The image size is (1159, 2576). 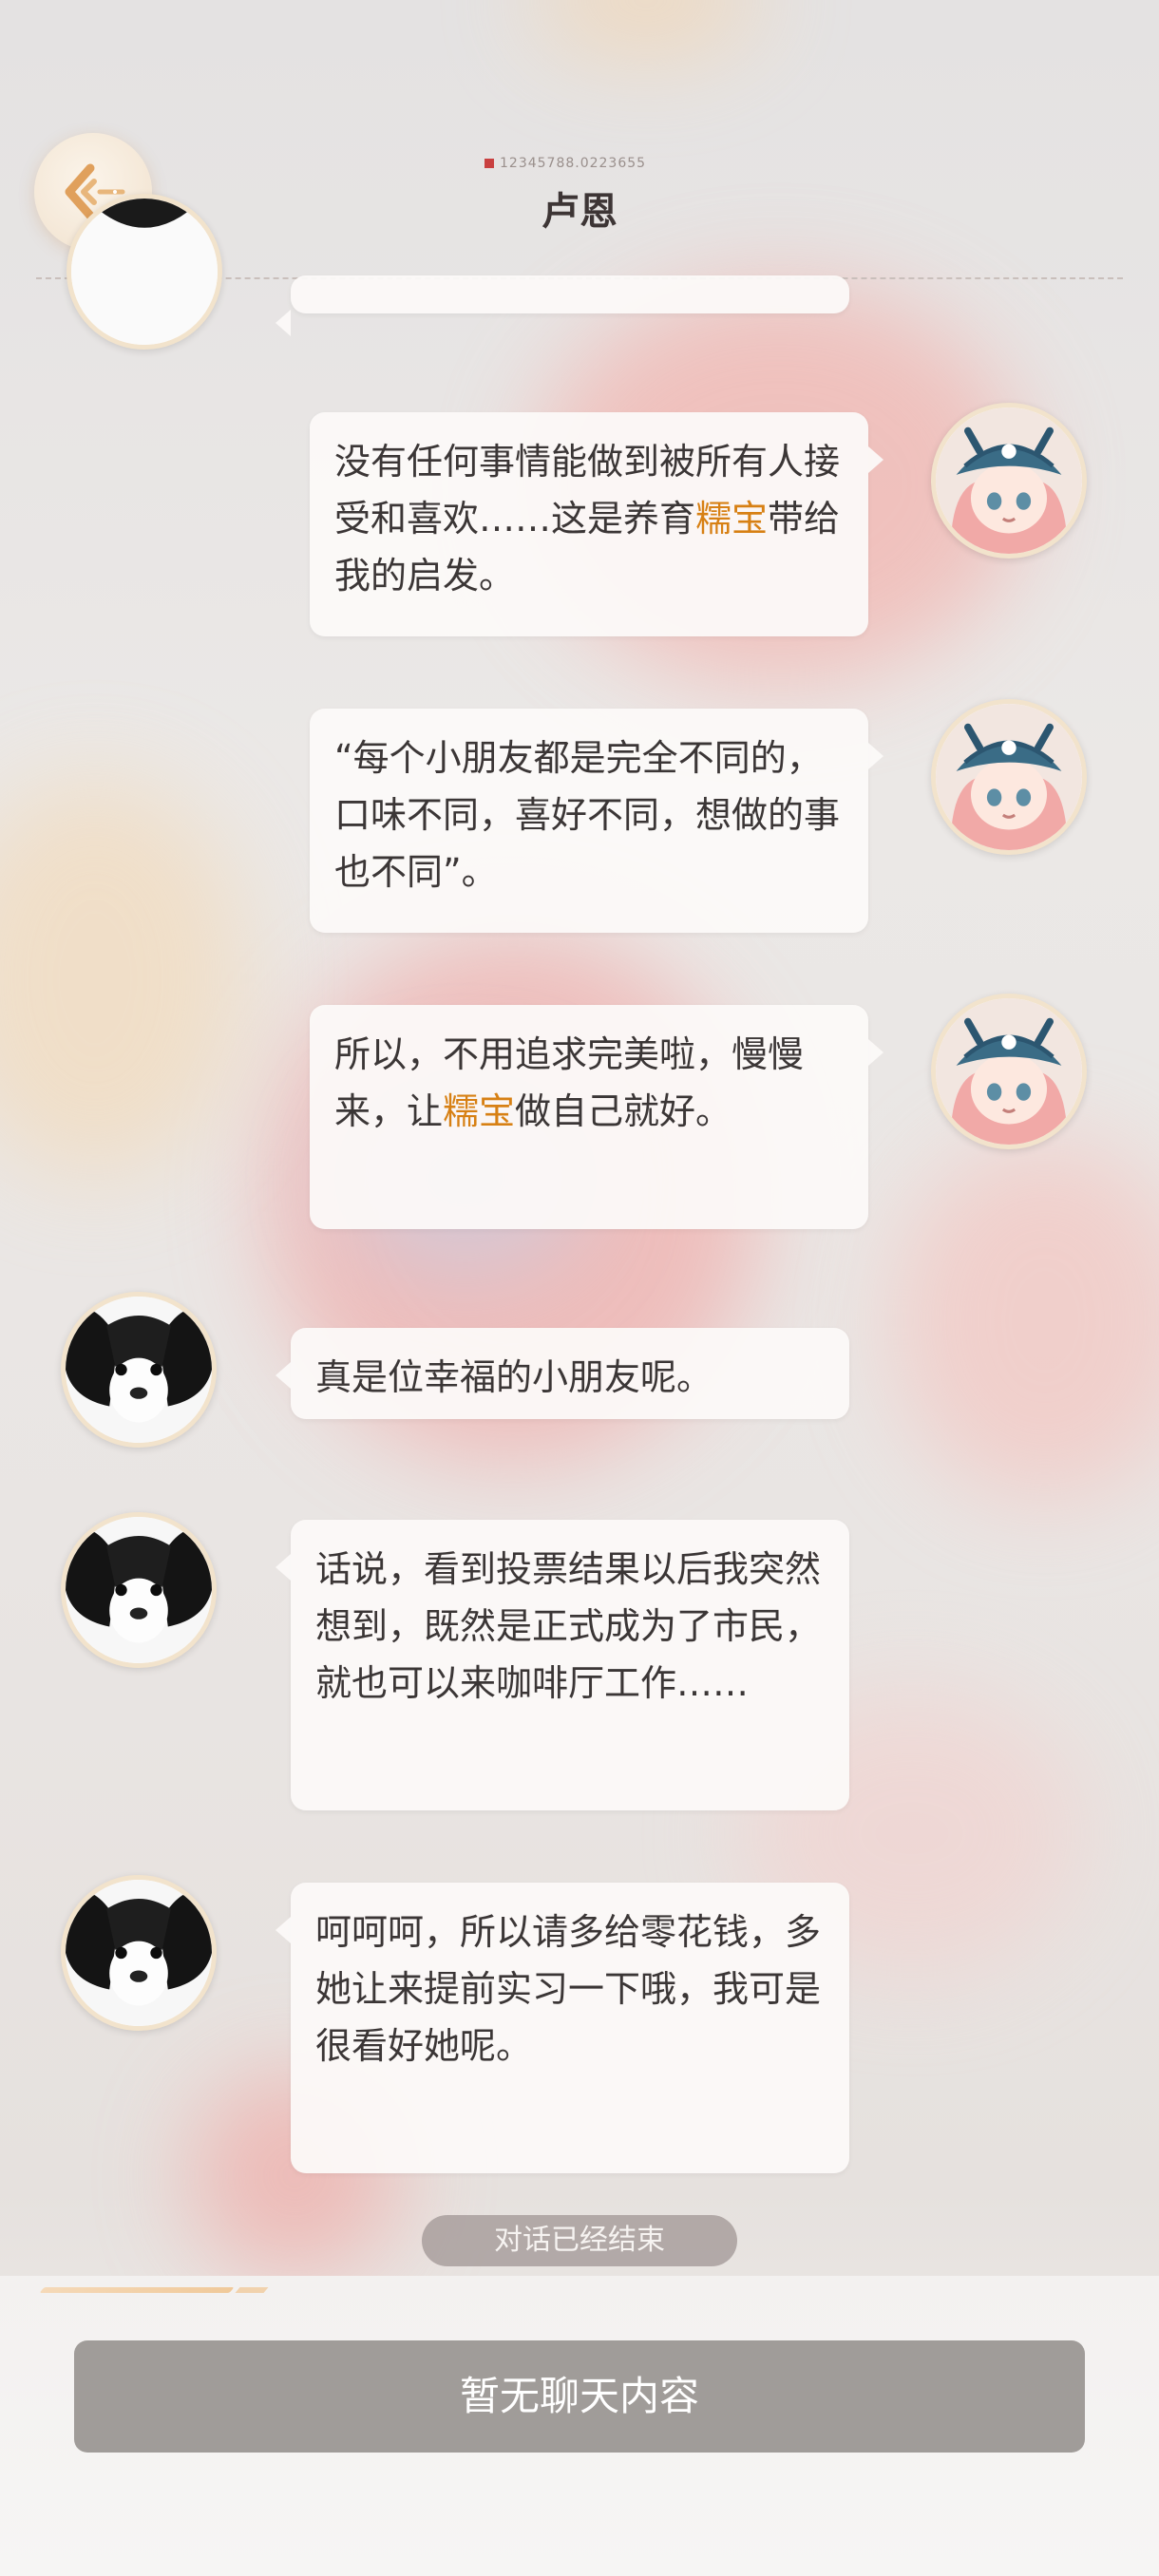 I want to click on message-text: 真是位幸福的小朋友呢。, so click(x=514, y=1377).